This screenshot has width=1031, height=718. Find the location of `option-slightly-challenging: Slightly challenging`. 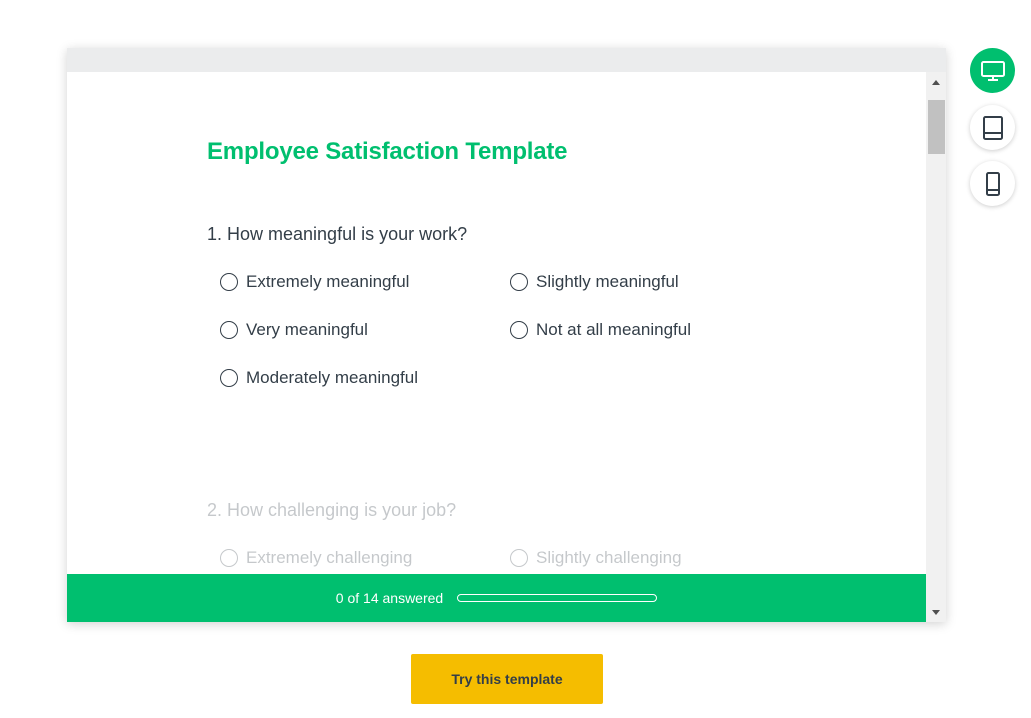

option-slightly-challenging: Slightly challenging is located at coordinates (596, 558).